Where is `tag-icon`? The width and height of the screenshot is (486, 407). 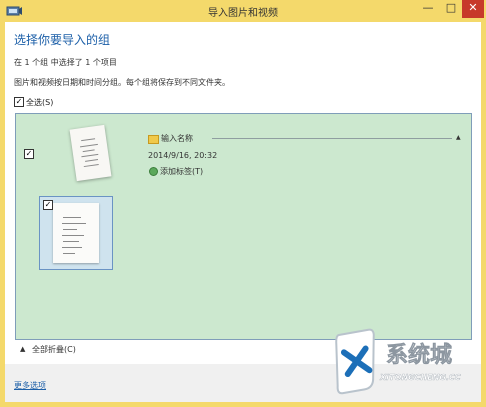 tag-icon is located at coordinates (153, 171).